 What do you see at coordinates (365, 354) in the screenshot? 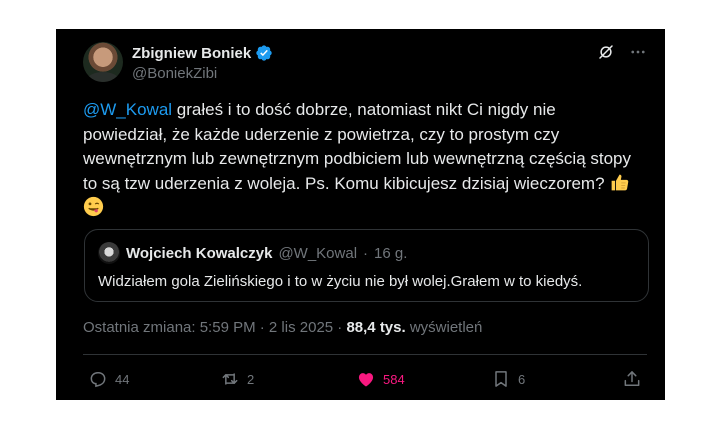
I see `divider` at bounding box center [365, 354].